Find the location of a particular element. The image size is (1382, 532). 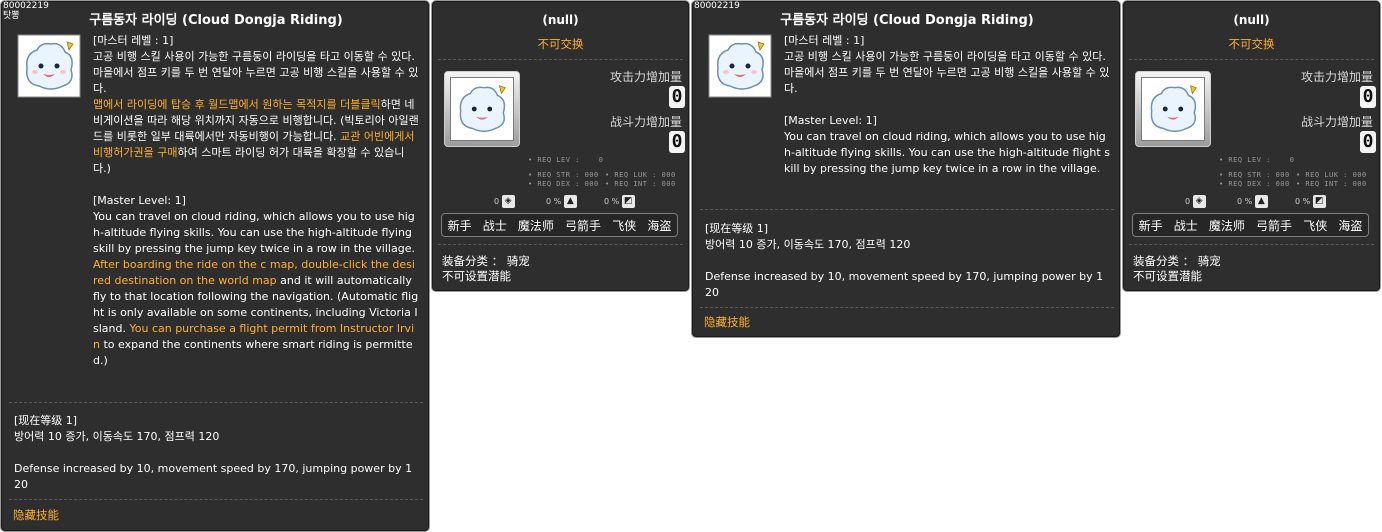

skill-sub-label: 탓뽕 is located at coordinates (11, 16).